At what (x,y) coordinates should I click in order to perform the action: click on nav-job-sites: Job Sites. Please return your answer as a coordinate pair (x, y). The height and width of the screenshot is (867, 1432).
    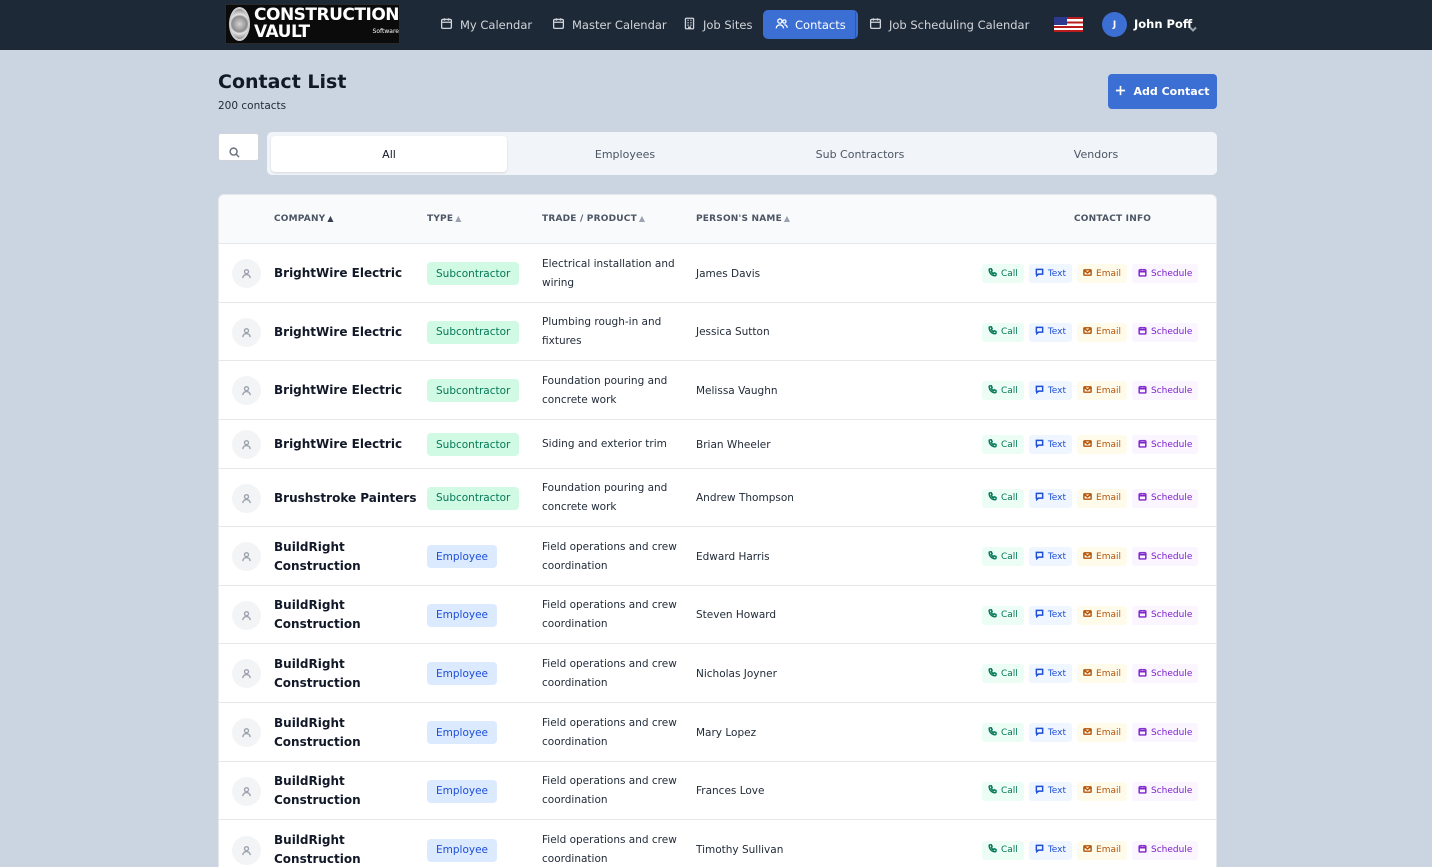
    Looking at the image, I should click on (717, 24).